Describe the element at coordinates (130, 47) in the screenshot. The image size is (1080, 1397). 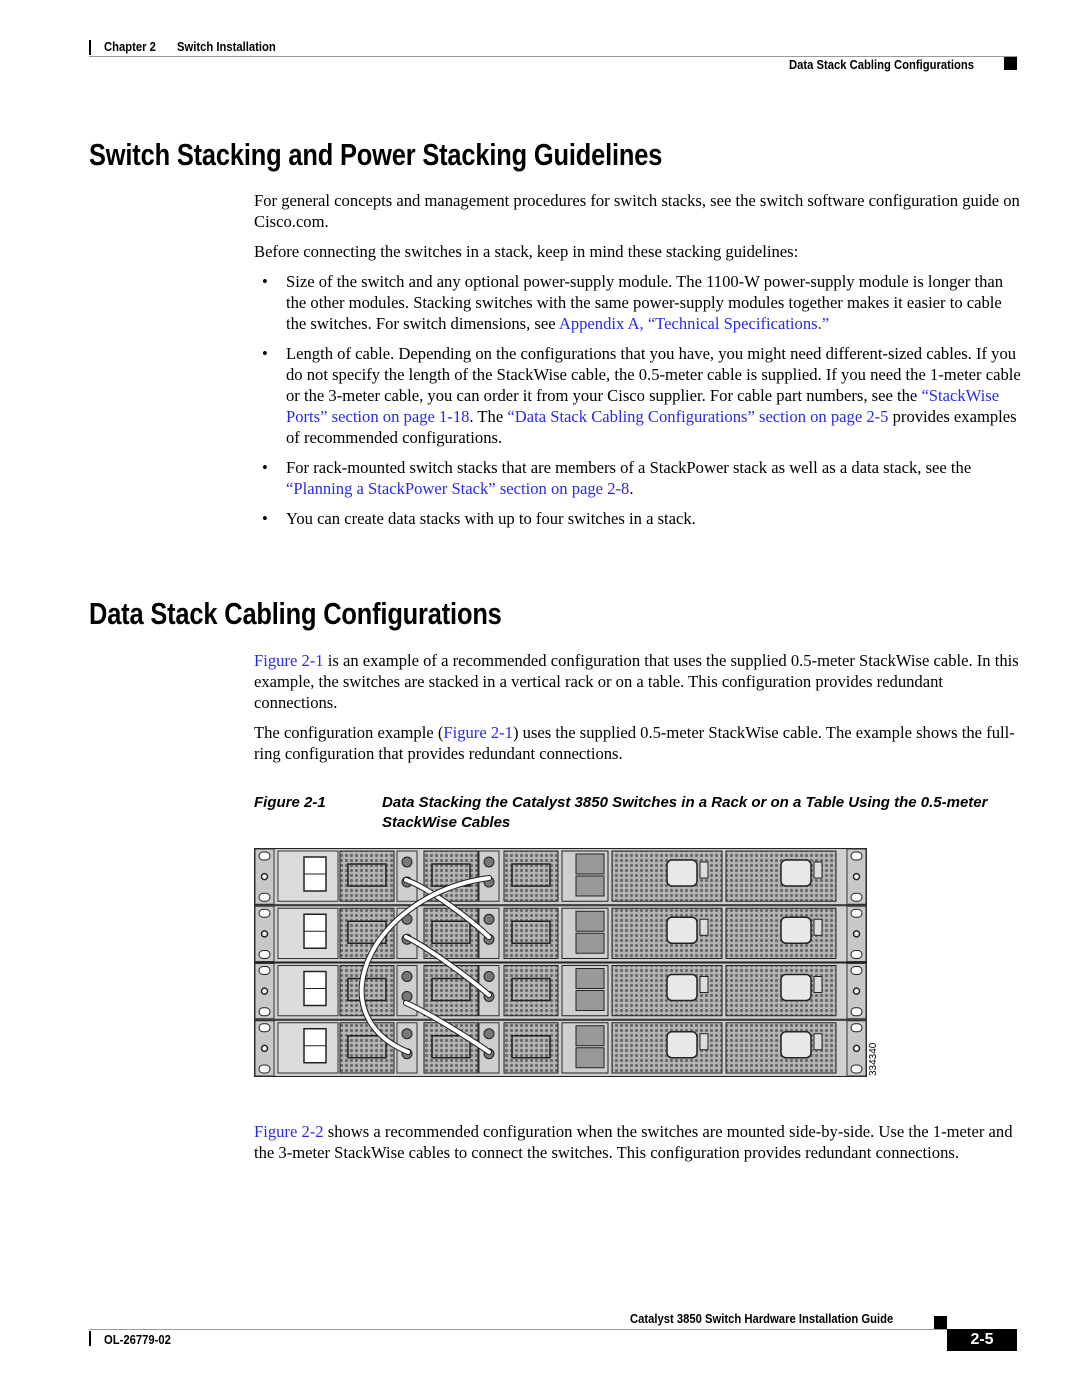
I see `header-chapter: Chapter 2` at that location.